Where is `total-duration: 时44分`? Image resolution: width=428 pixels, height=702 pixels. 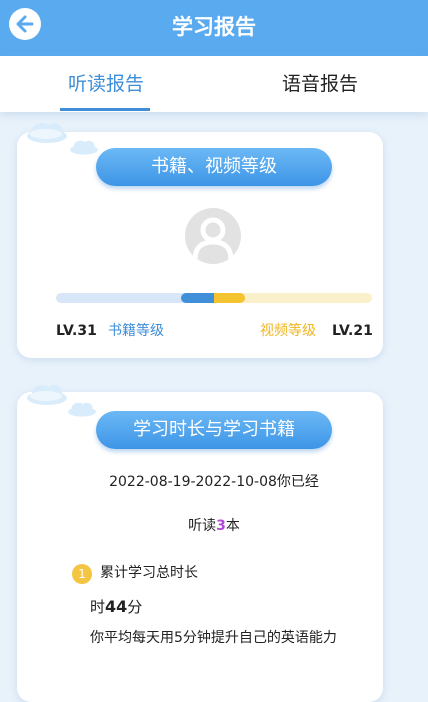 total-duration: 时44分 is located at coordinates (116, 607).